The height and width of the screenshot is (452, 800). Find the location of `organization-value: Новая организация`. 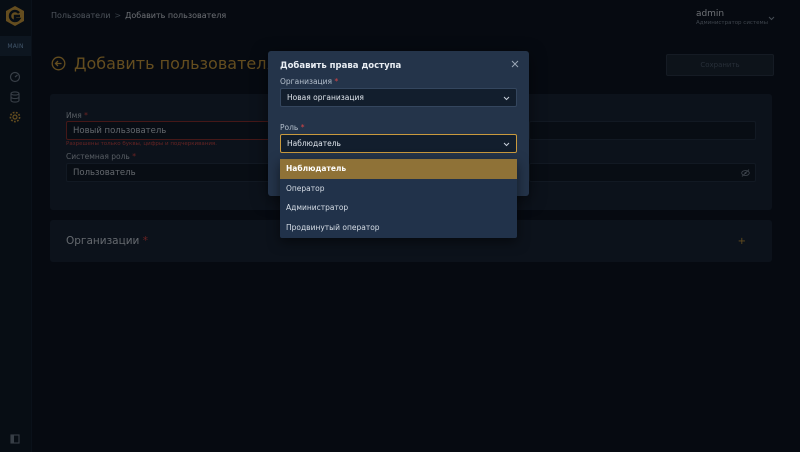

organization-value: Новая организация is located at coordinates (325, 97).